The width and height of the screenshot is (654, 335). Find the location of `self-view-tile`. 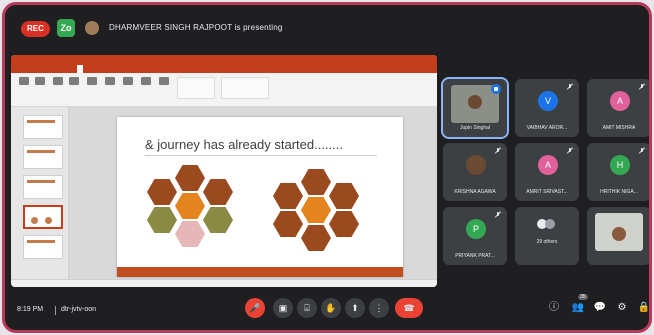

self-view-tile is located at coordinates (618, 236).